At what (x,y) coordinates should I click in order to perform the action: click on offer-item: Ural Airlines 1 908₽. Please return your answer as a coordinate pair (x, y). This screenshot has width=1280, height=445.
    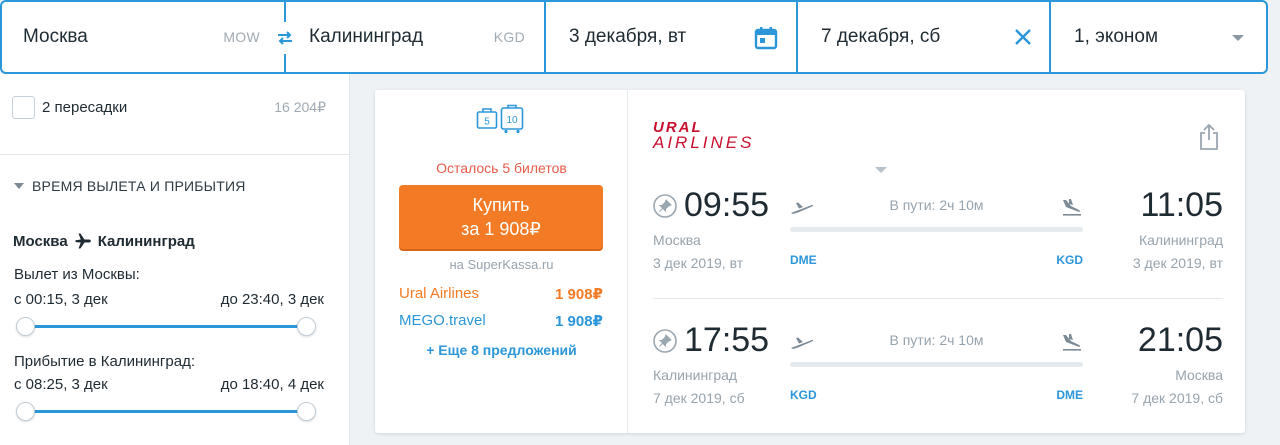
    Looking at the image, I should click on (501, 294).